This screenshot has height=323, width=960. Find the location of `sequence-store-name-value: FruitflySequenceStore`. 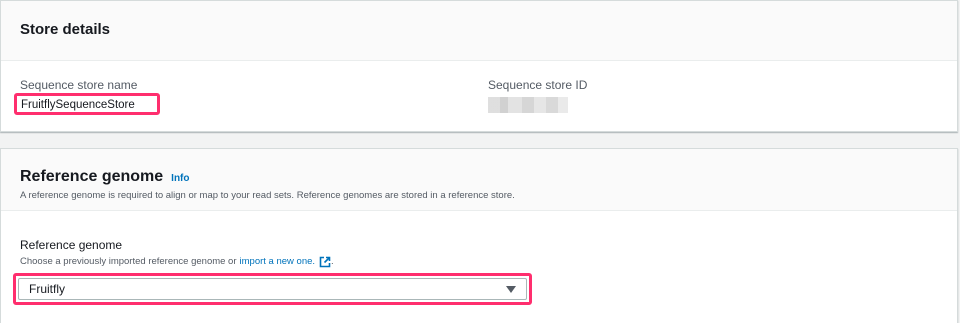

sequence-store-name-value: FruitflySequenceStore is located at coordinates (87, 104).